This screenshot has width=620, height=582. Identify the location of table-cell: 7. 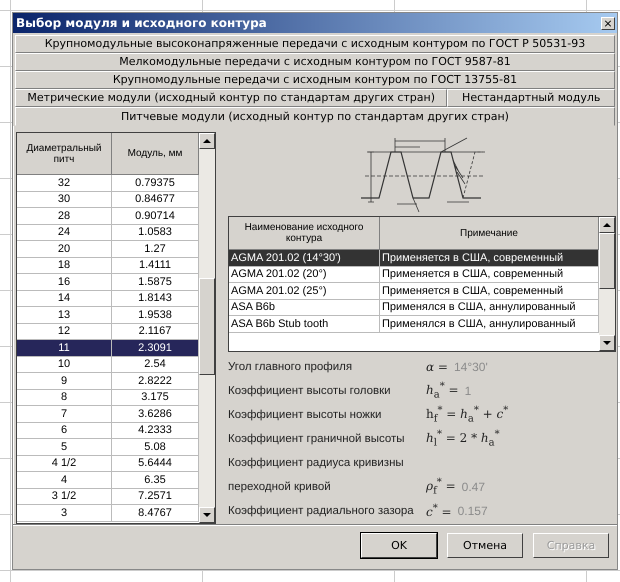
(64, 414).